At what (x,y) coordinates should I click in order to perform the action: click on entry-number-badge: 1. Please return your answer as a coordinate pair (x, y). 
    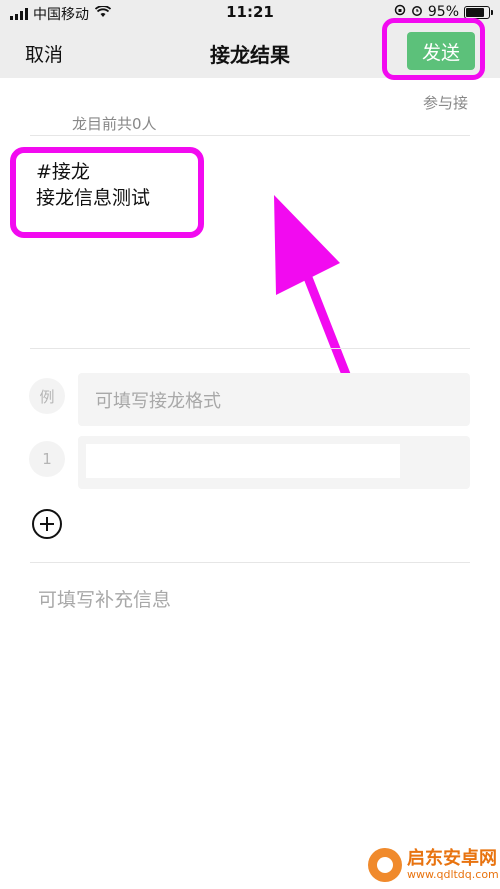
    Looking at the image, I should click on (47, 459).